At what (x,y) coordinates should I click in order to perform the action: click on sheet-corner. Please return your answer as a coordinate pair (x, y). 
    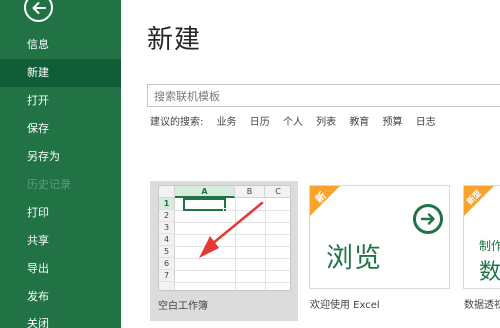
    Looking at the image, I should click on (167, 192).